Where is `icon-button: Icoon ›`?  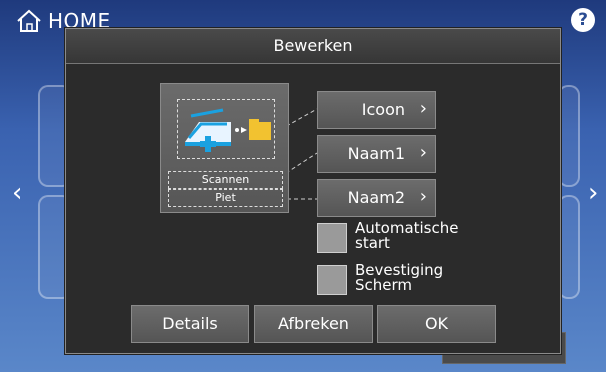
icon-button: Icoon › is located at coordinates (376, 110).